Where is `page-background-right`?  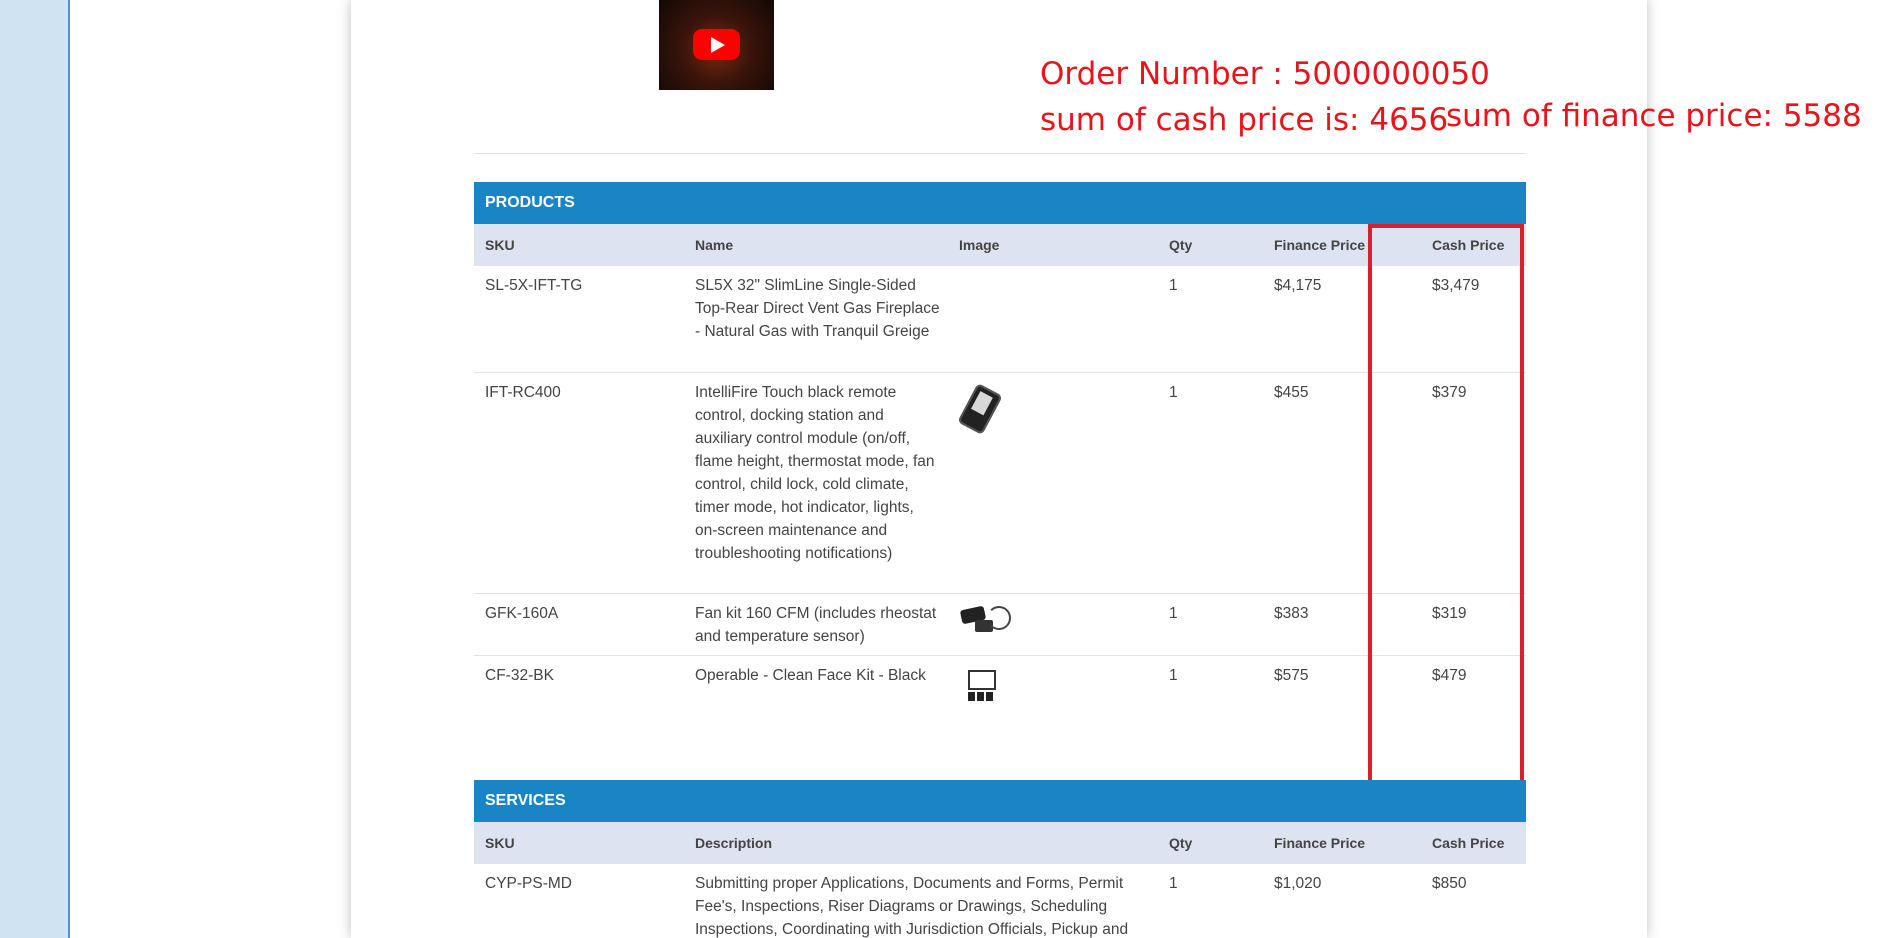
page-background-right is located at coordinates (1772, 469).